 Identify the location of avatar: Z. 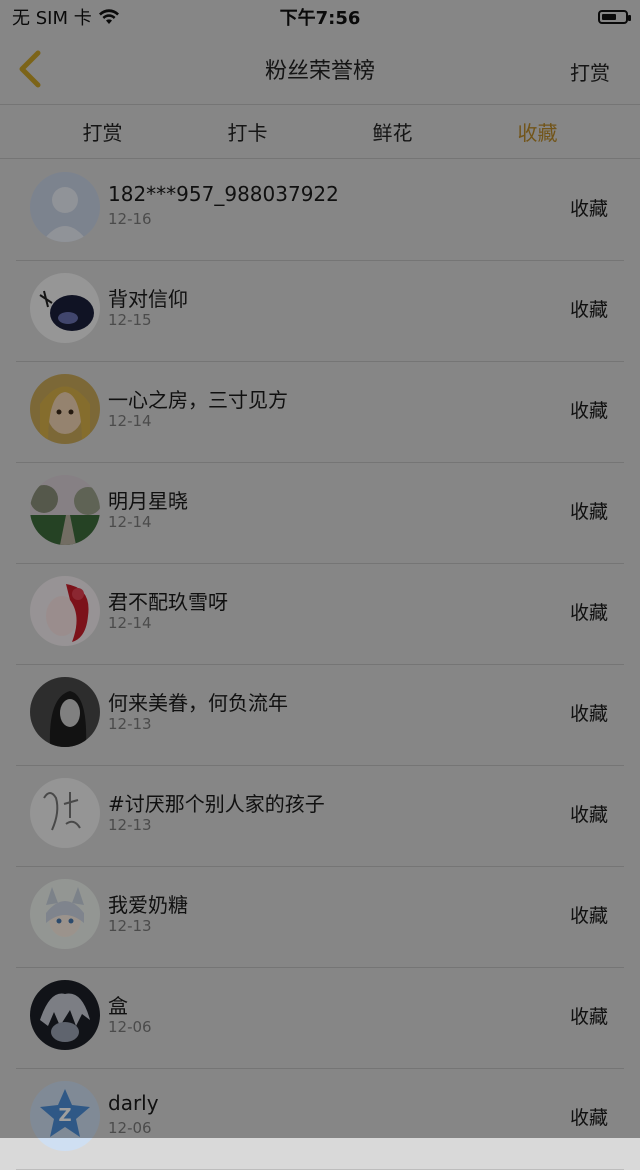
(65, 1116).